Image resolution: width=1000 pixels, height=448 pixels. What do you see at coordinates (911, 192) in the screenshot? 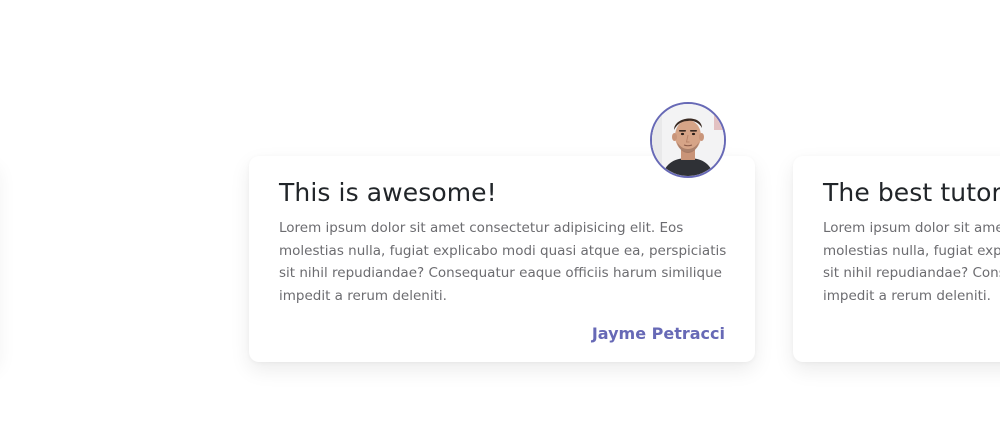
I see `testimonial-title: The best tutor` at bounding box center [911, 192].